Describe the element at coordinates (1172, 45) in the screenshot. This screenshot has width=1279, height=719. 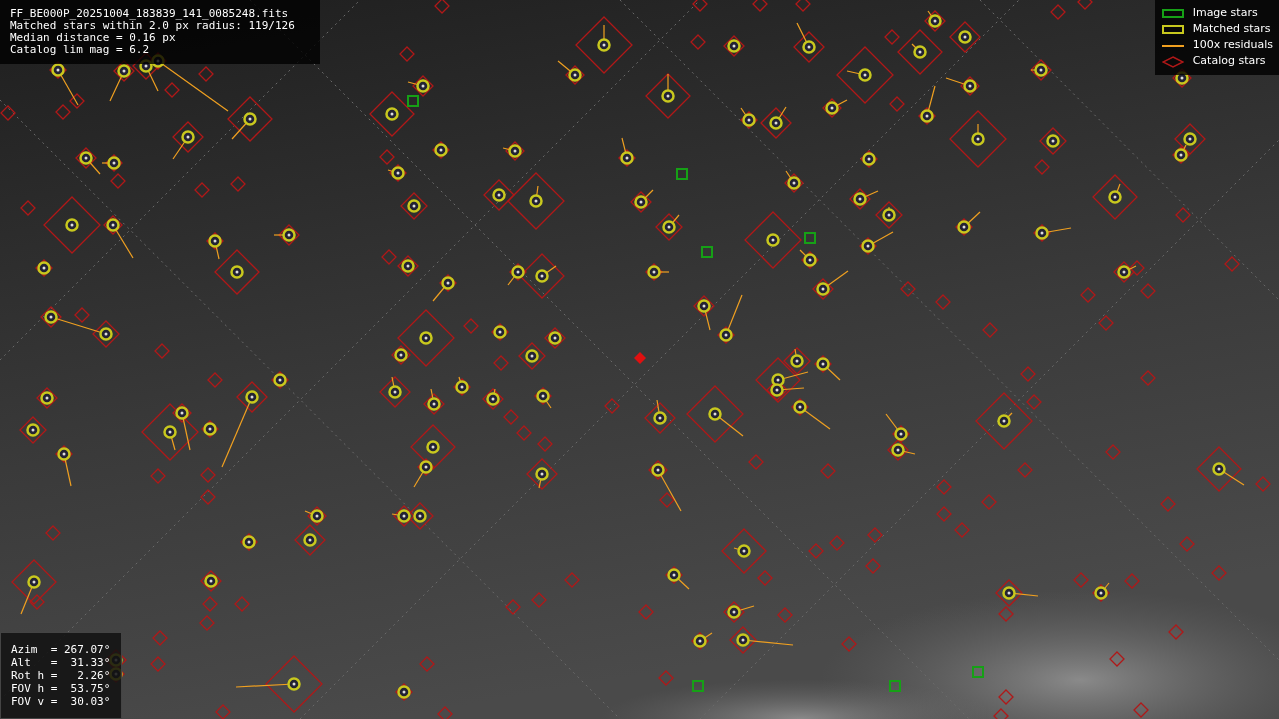
I see `line-icon` at that location.